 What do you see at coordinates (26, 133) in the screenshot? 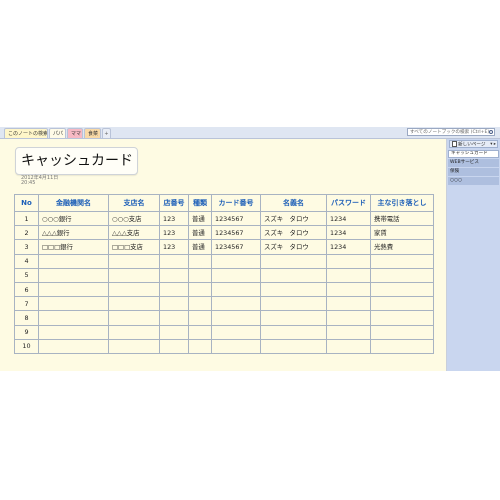
I see `tab-search-this-note: このノートの検索` at bounding box center [26, 133].